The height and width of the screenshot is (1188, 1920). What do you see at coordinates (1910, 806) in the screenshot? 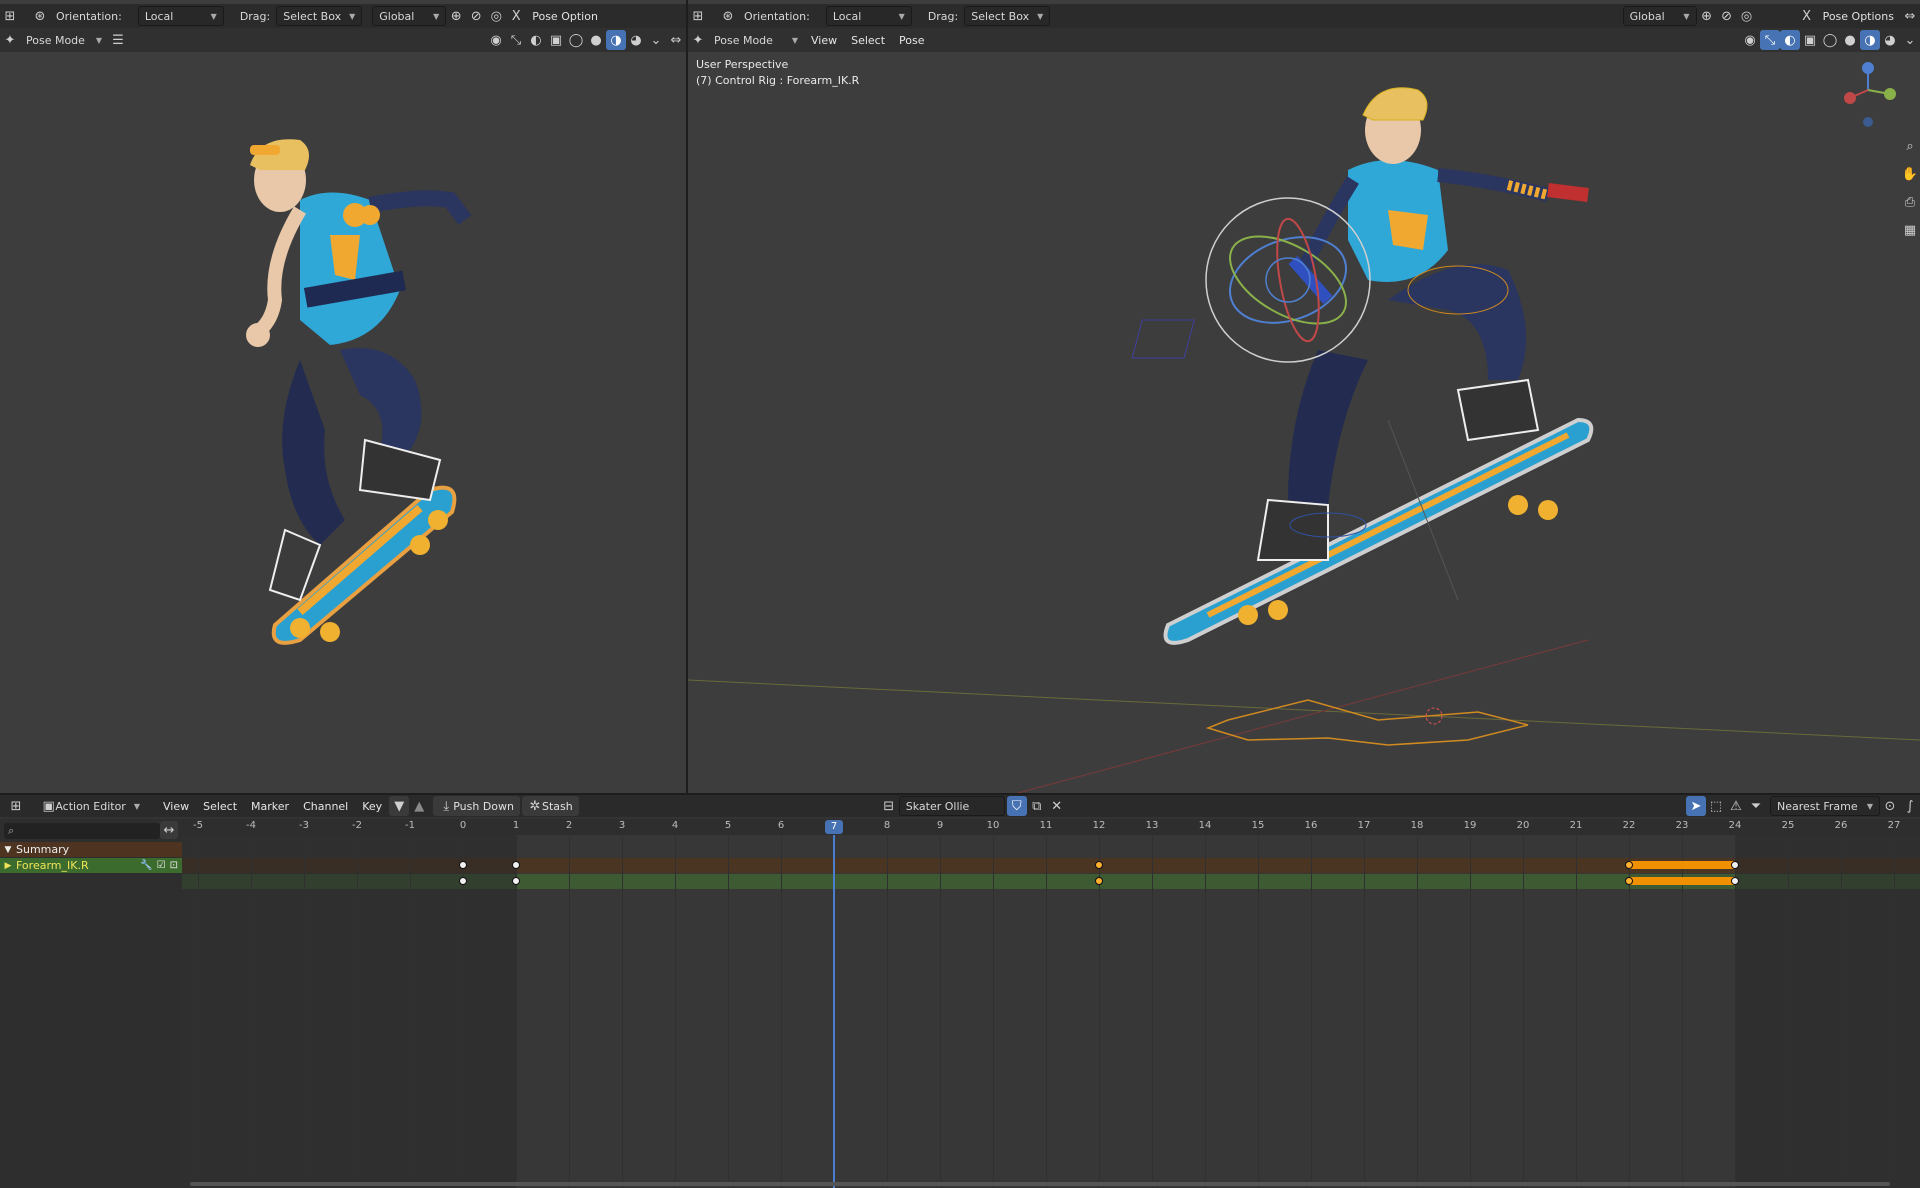
I see `curve-icon: ∫` at bounding box center [1910, 806].